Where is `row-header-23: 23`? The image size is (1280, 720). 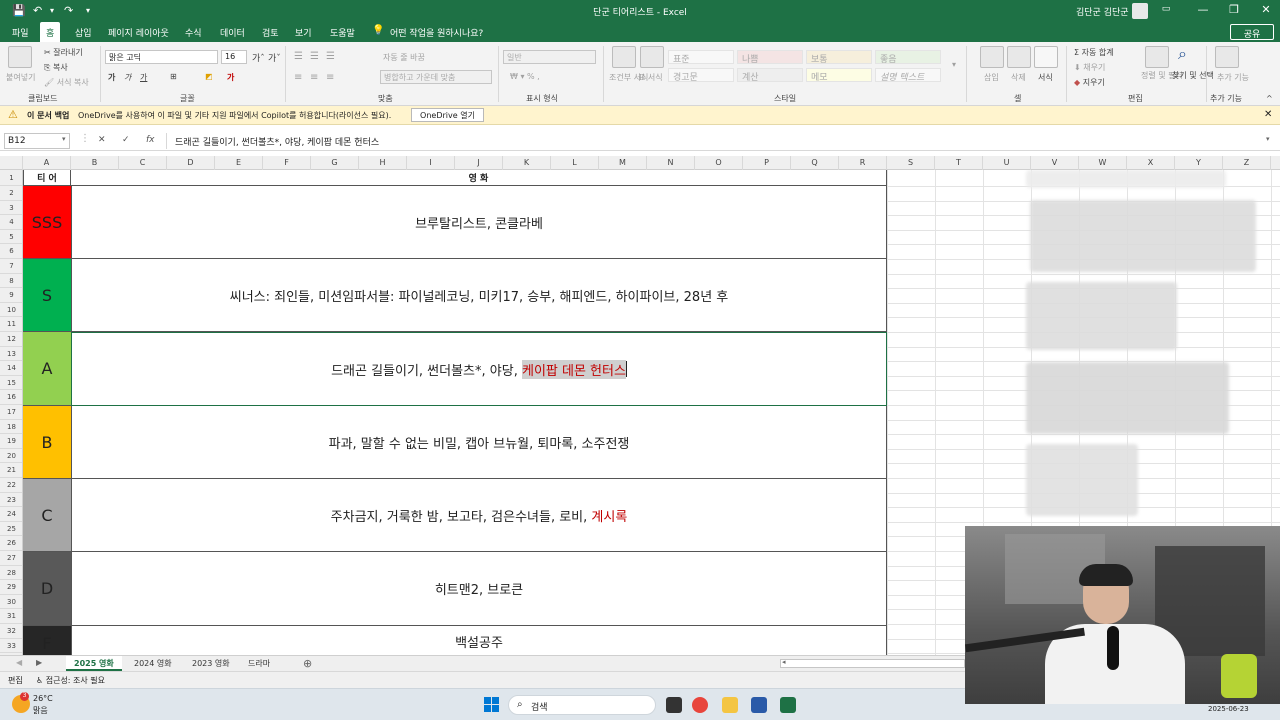
row-header-23: 23 is located at coordinates (11, 500).